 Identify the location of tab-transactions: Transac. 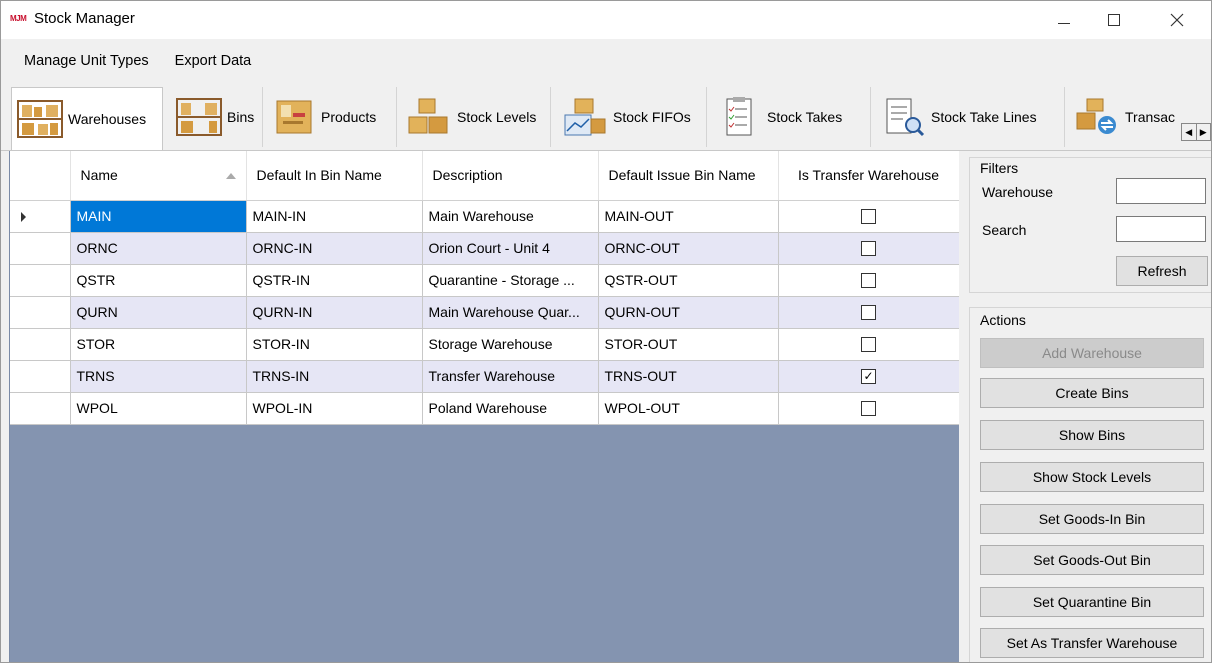
(1125, 117).